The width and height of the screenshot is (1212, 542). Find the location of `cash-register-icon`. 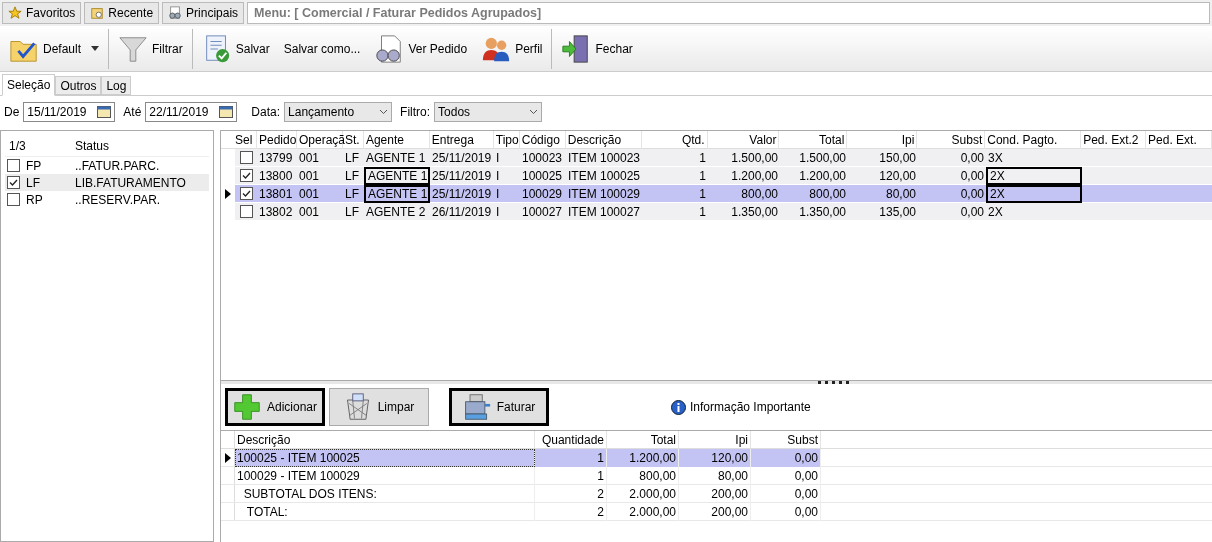

cash-register-icon is located at coordinates (476, 407).